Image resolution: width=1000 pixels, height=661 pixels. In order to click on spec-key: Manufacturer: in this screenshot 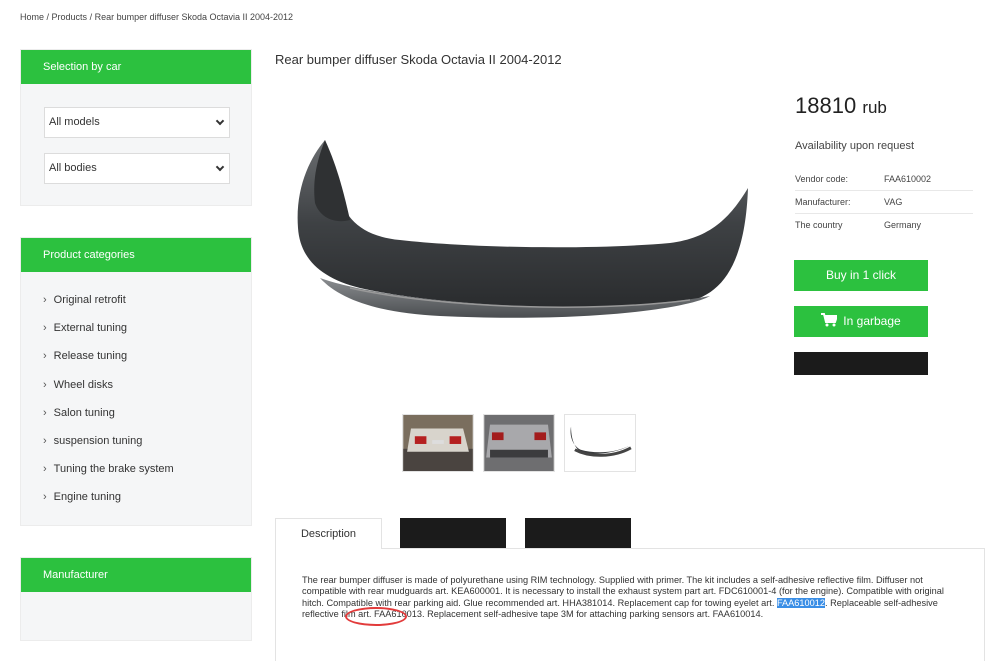, I will do `click(823, 202)`.